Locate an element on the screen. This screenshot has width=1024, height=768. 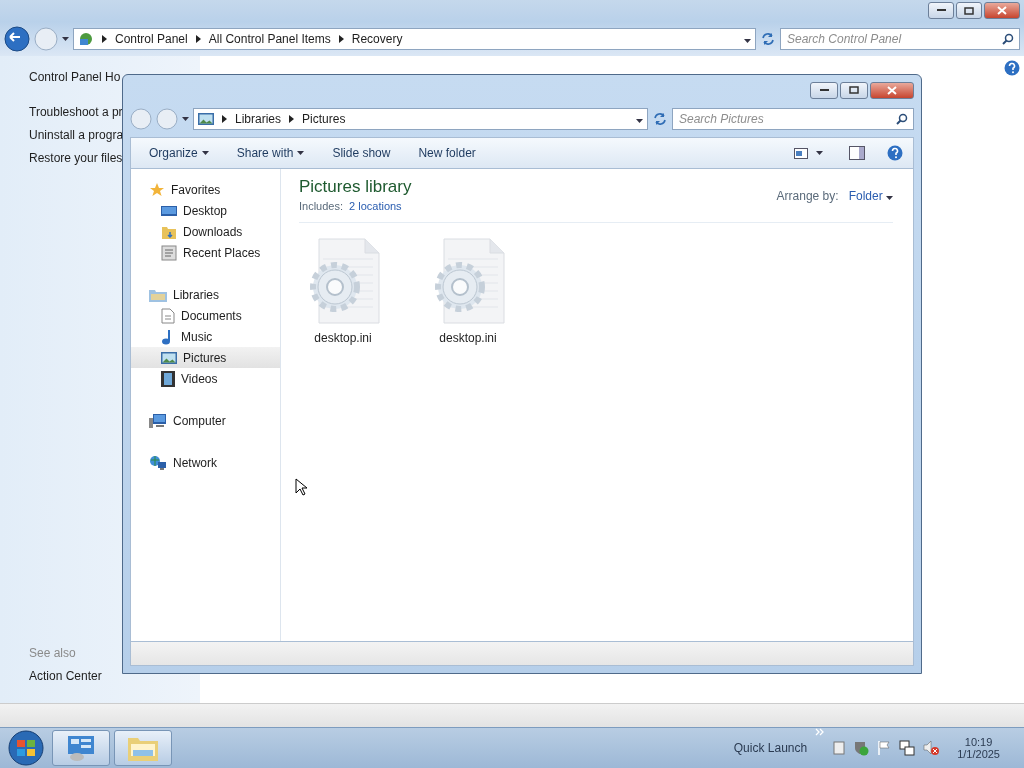
arrange-dropdown: Folder is located at coordinates (870, 196).